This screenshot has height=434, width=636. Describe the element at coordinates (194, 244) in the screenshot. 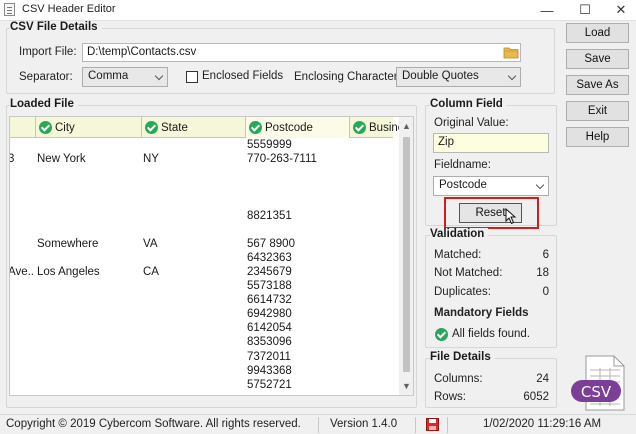

I see `cell-state: VA` at that location.